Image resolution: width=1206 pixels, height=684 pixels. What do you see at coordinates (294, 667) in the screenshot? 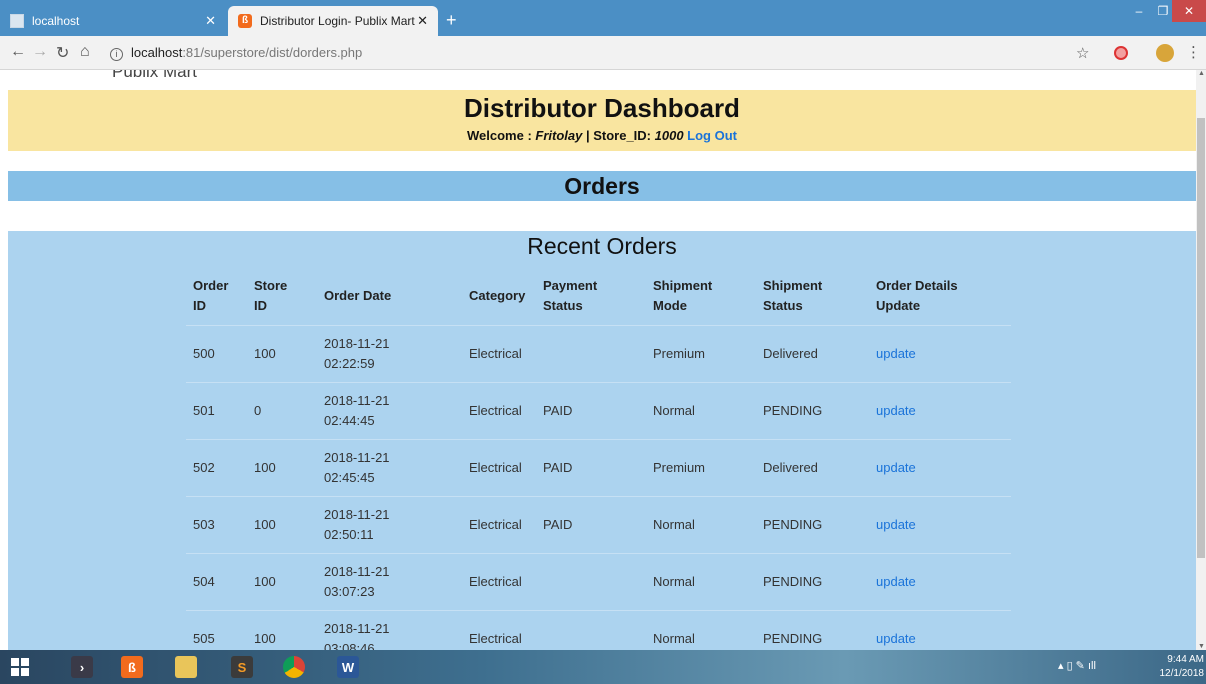
I see `chrome-icon` at bounding box center [294, 667].